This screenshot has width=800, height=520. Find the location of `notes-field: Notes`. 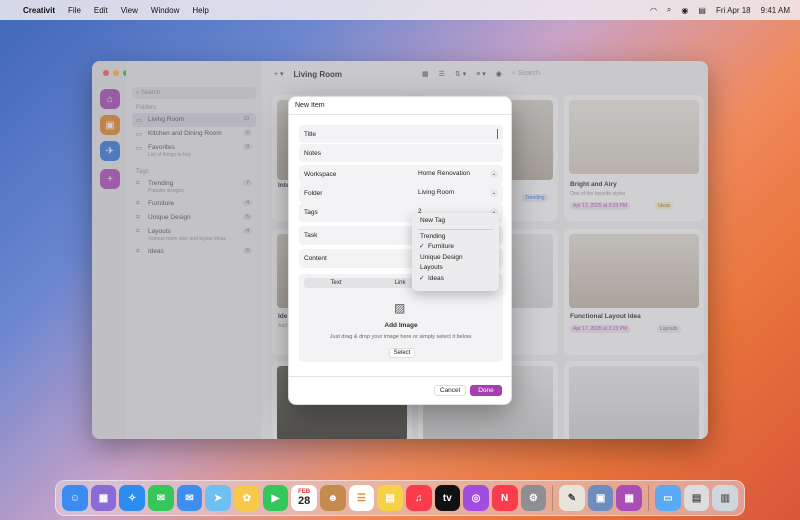

notes-field: Notes is located at coordinates (401, 153).